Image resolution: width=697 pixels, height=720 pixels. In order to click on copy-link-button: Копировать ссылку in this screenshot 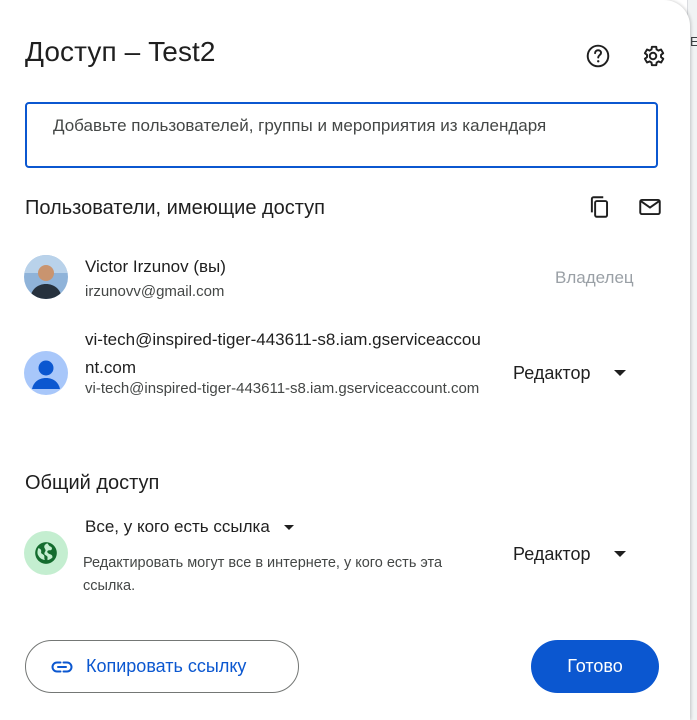, I will do `click(162, 666)`.